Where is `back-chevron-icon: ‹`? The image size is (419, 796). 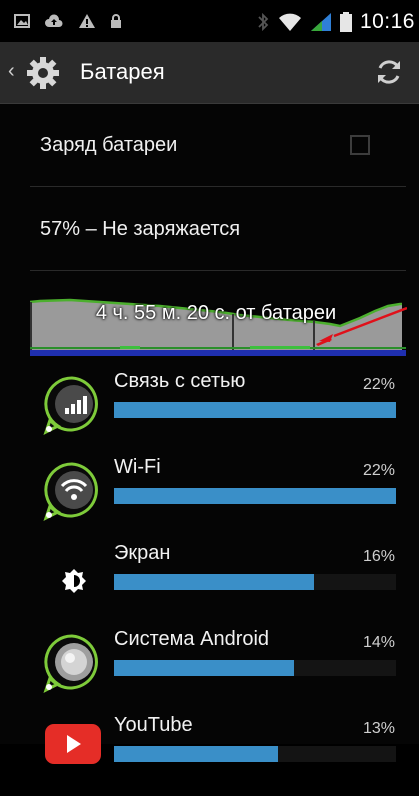
back-chevron-icon: ‹ is located at coordinates (11, 71).